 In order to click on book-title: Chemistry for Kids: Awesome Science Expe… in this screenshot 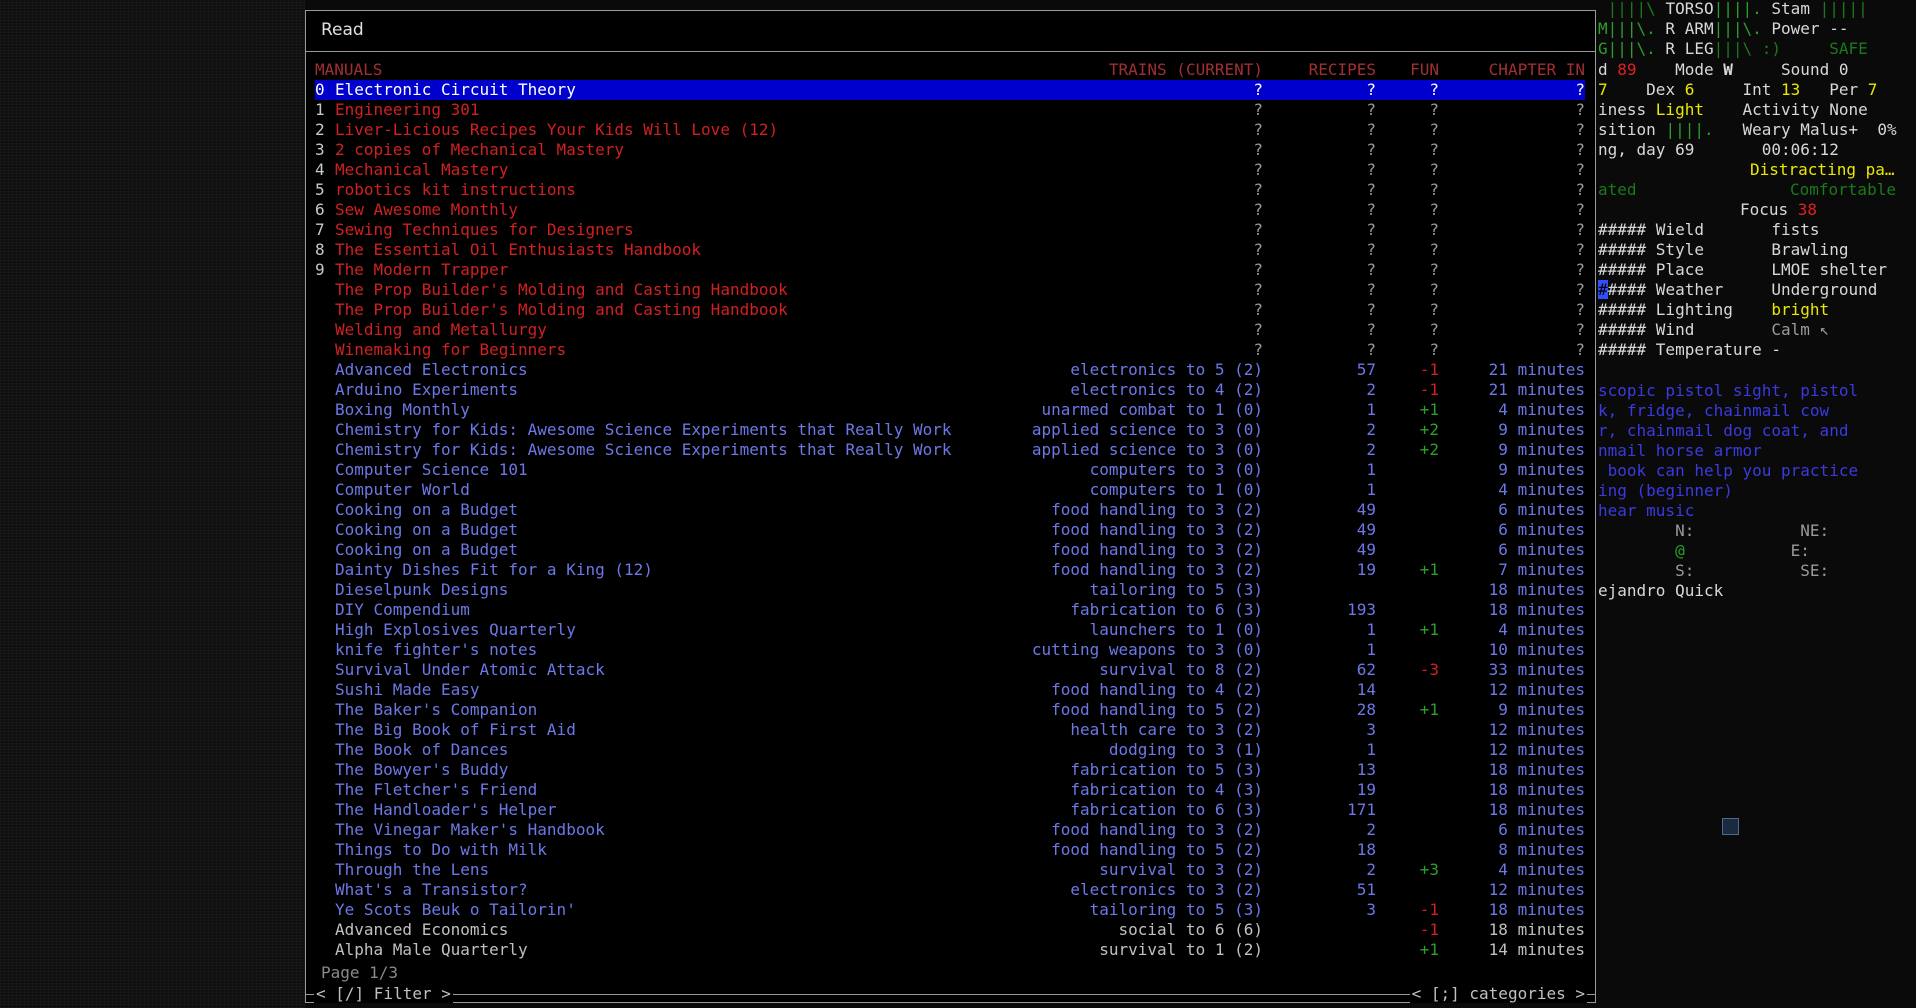, I will do `click(643, 449)`.